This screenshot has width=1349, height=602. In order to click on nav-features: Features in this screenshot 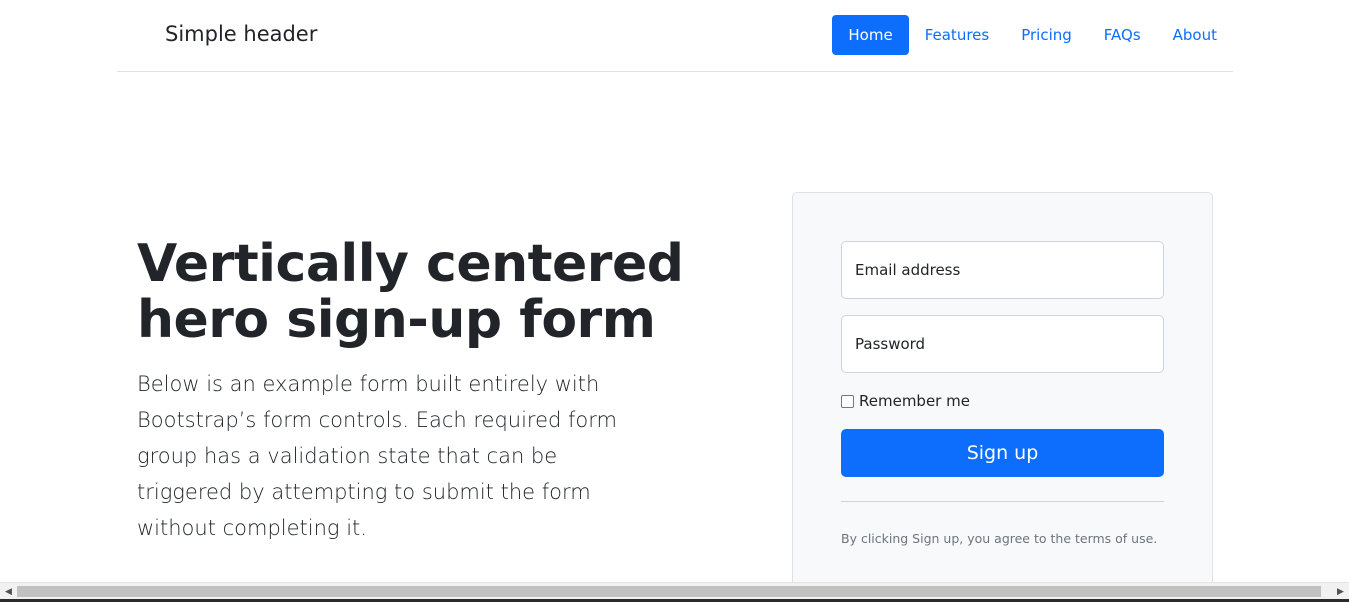, I will do `click(957, 35)`.